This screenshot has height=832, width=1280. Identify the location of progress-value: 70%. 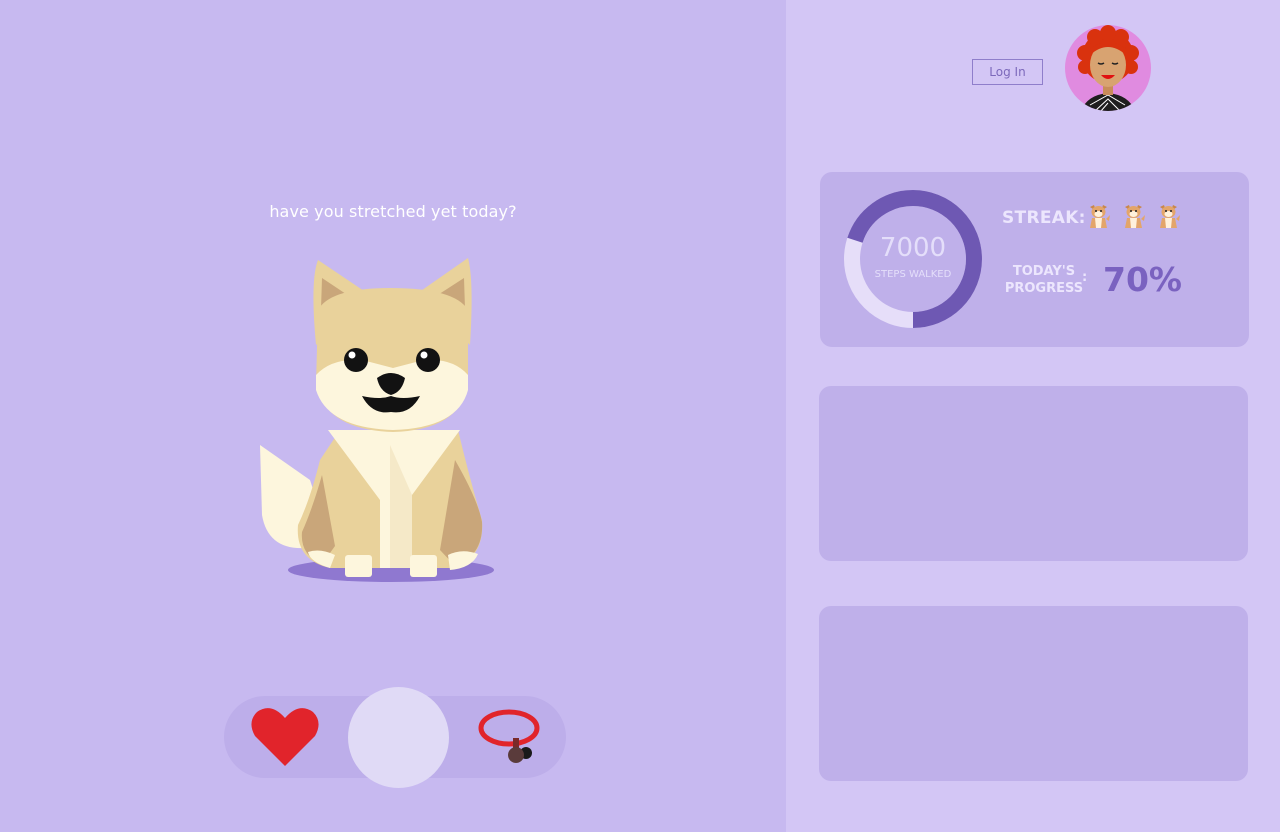
(1142, 279).